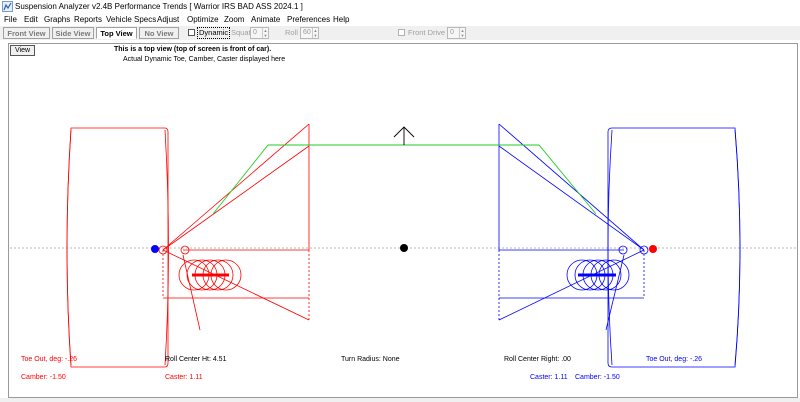 Image resolution: width=800 pixels, height=402 pixels. Describe the element at coordinates (155, 249) in the screenshot. I see `left-outer-marker` at that location.